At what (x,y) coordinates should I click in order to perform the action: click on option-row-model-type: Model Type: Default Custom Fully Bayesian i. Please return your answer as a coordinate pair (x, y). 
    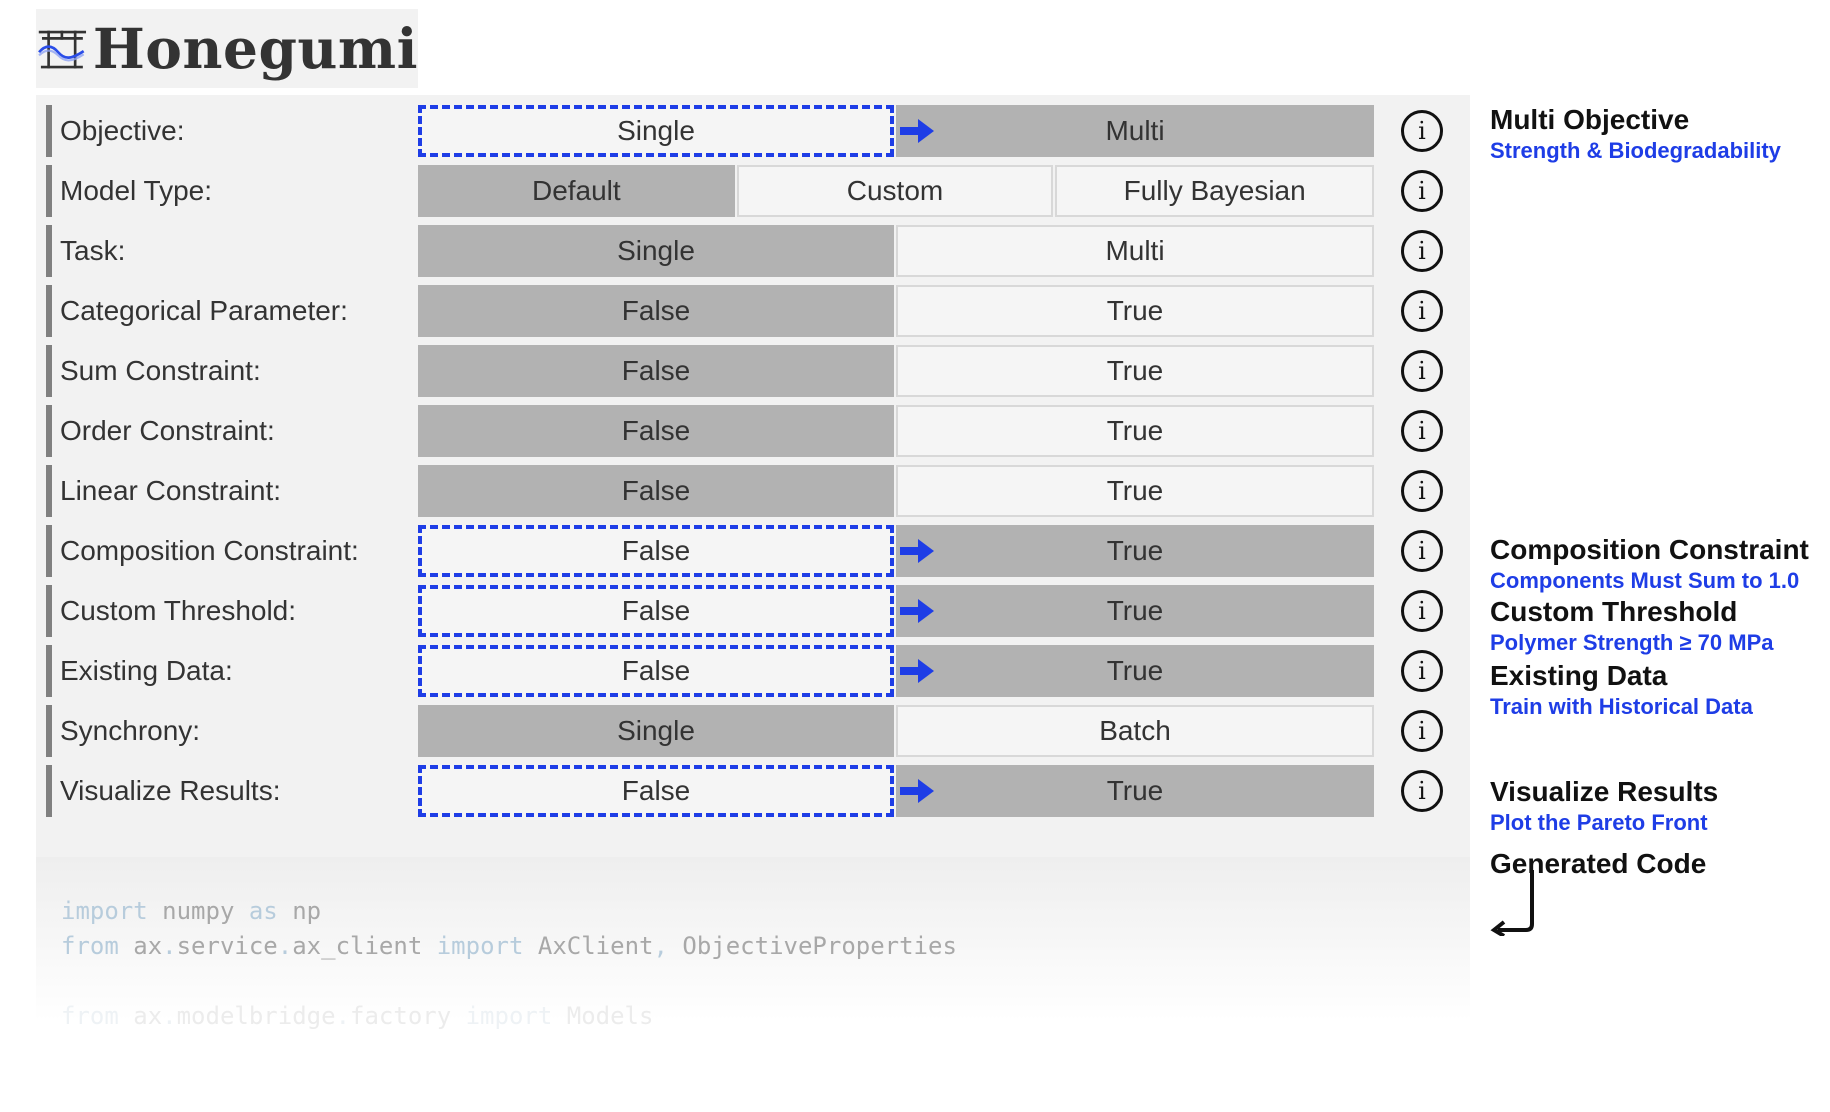
    Looking at the image, I should click on (753, 191).